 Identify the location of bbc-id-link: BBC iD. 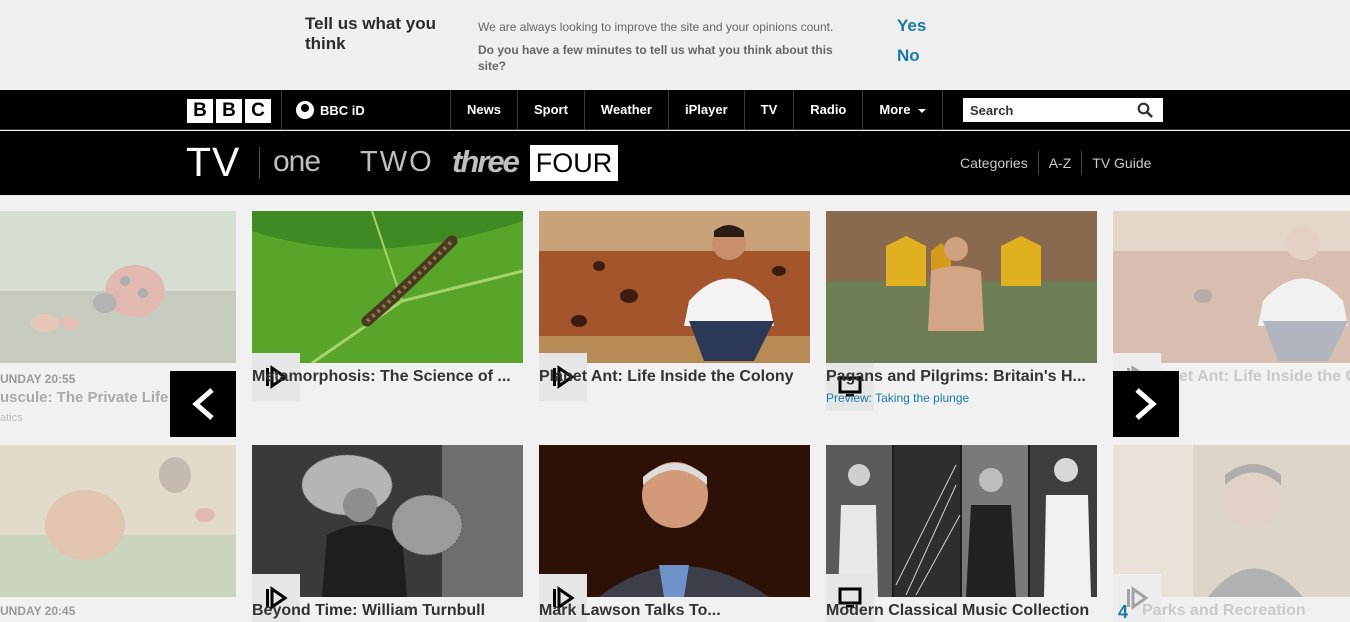
(330, 110).